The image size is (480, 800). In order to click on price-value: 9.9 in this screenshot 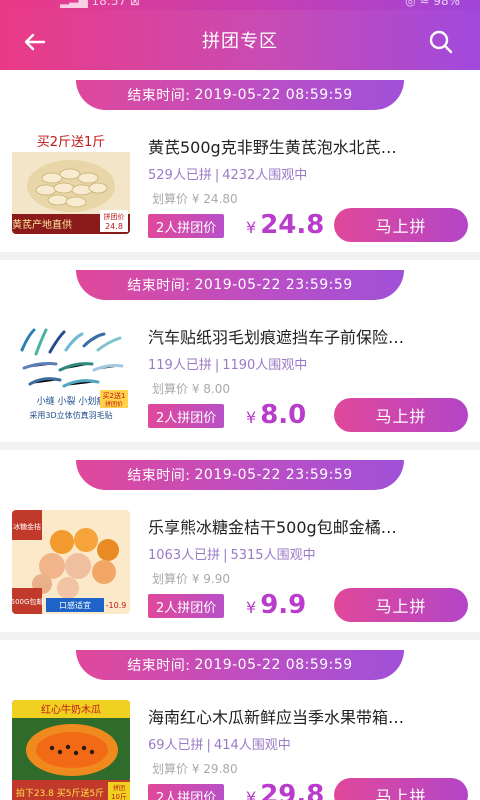, I will do `click(283, 605)`.